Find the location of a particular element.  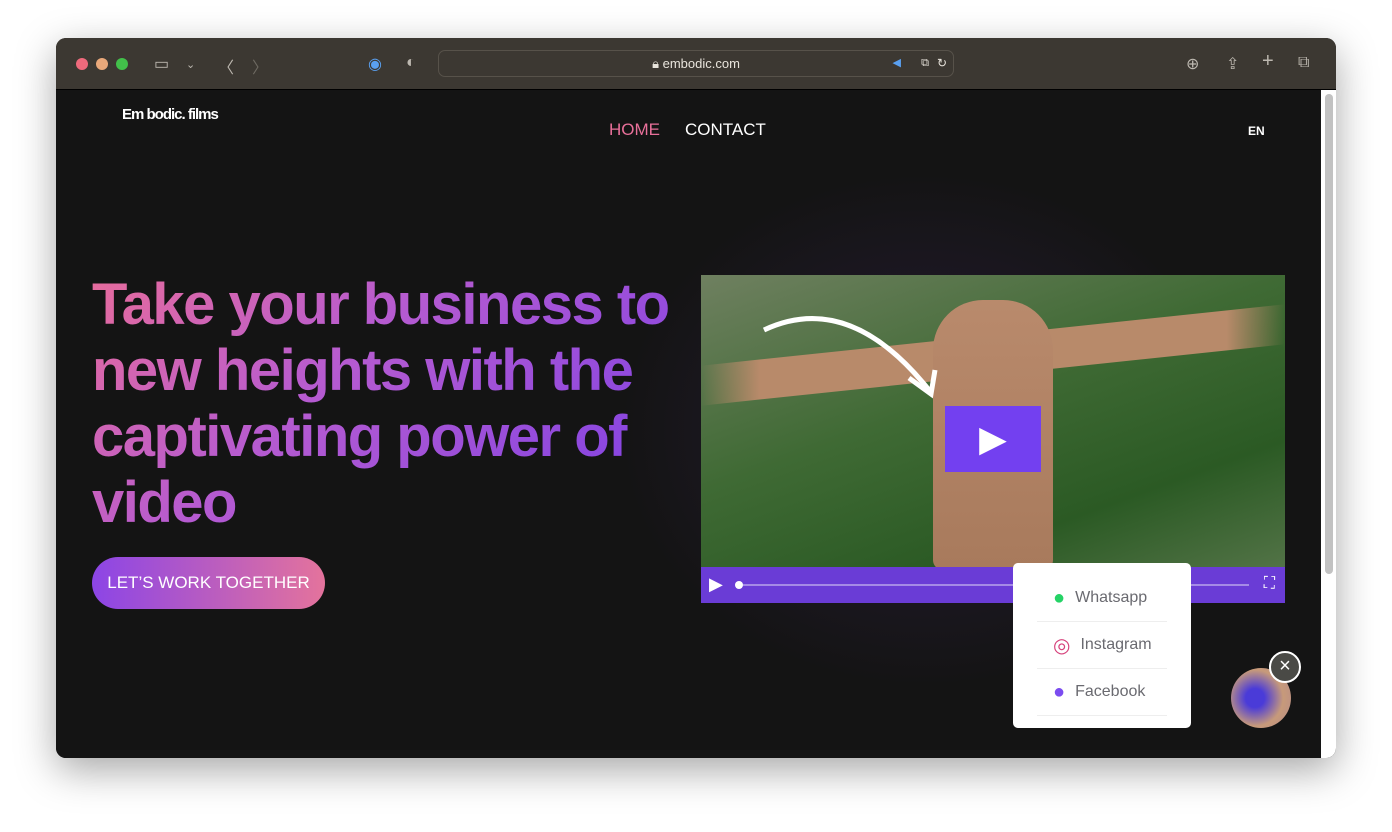

forward-icon: 〉 is located at coordinates (260, 66).